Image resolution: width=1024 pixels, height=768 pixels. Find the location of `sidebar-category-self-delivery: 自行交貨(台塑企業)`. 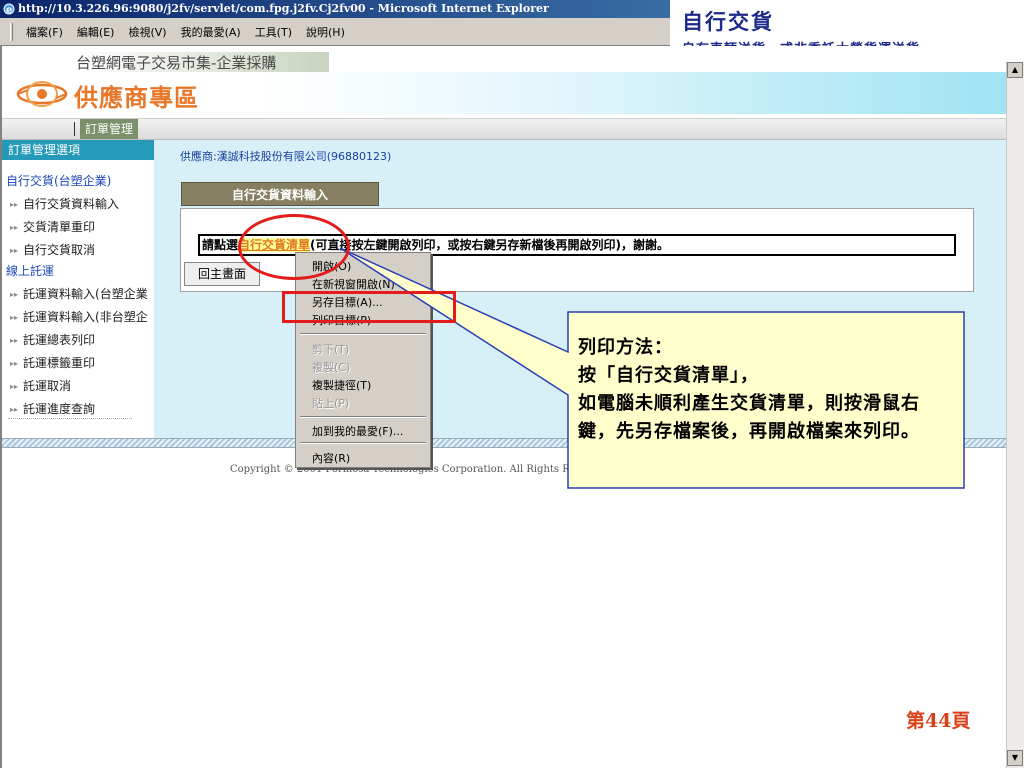

sidebar-category-self-delivery: 自行交貨(台塑企業) is located at coordinates (58, 180).